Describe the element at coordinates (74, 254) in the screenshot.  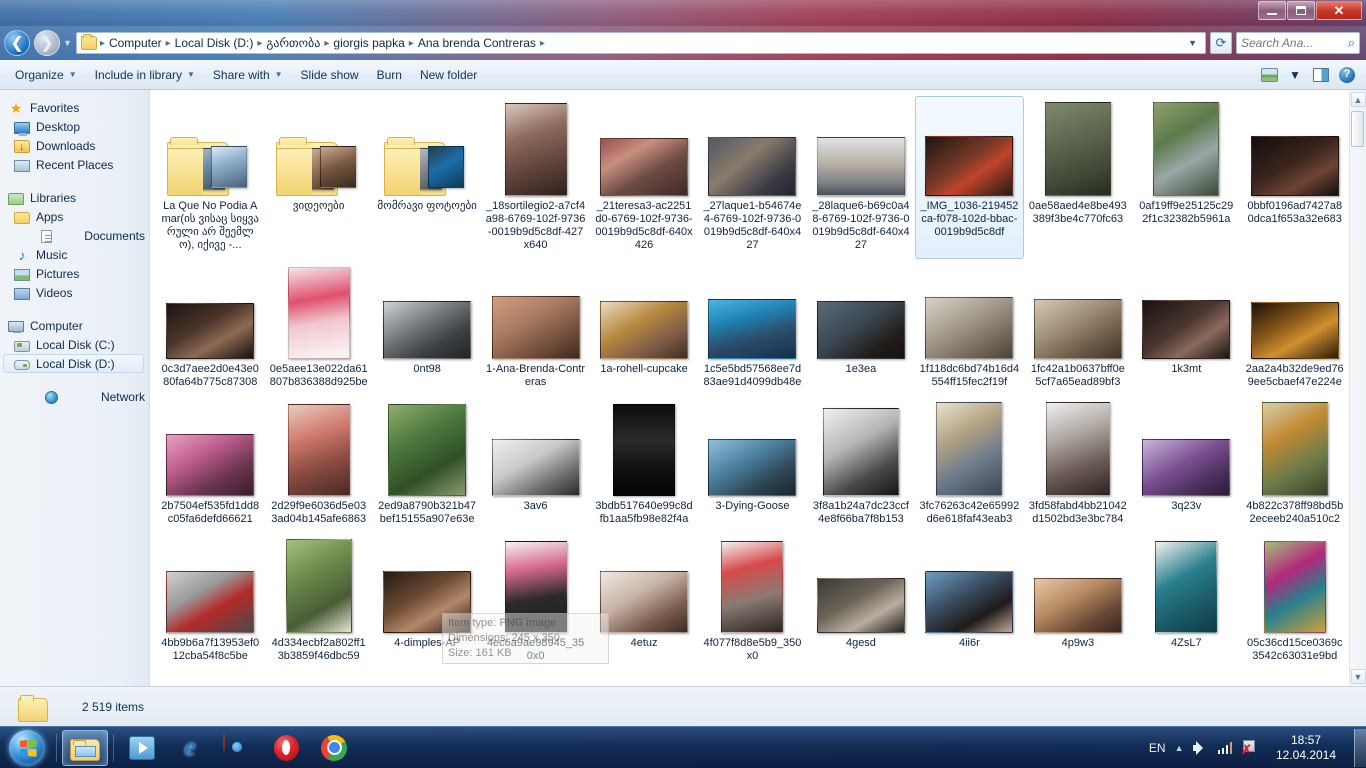
I see `sidebar-item-music: ♪ Music` at that location.